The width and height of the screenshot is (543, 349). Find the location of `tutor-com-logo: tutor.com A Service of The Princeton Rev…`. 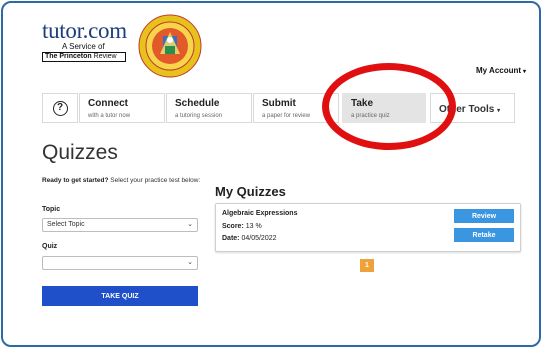

tutor-com-logo: tutor.com A Service of The Princeton Rev… is located at coordinates (84, 40).